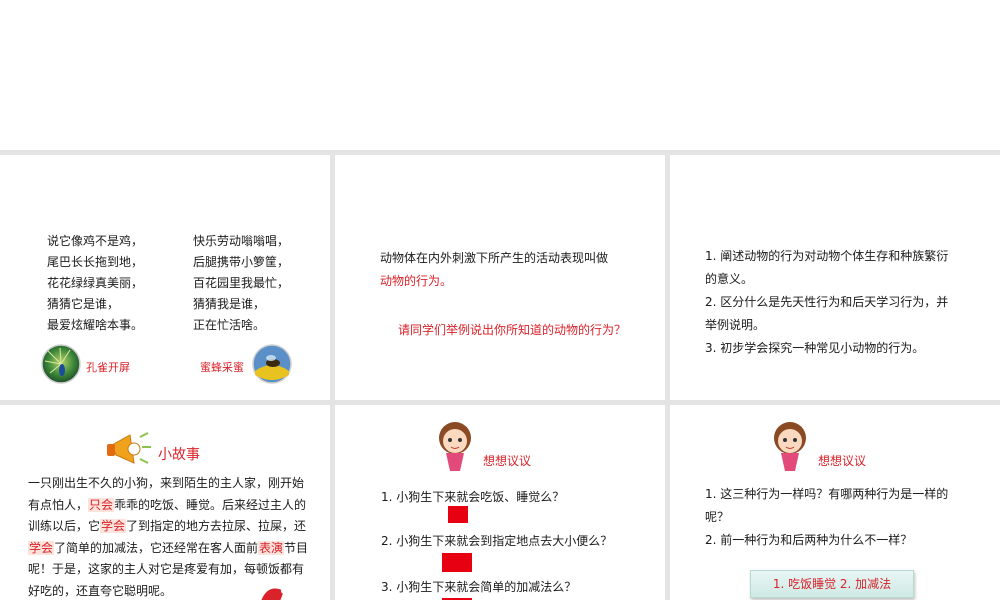 Image resolution: width=1000 pixels, height=600 pixels. Describe the element at coordinates (83, 304) in the screenshot. I see `riddle-line: 猜猜它是谁，` at that location.